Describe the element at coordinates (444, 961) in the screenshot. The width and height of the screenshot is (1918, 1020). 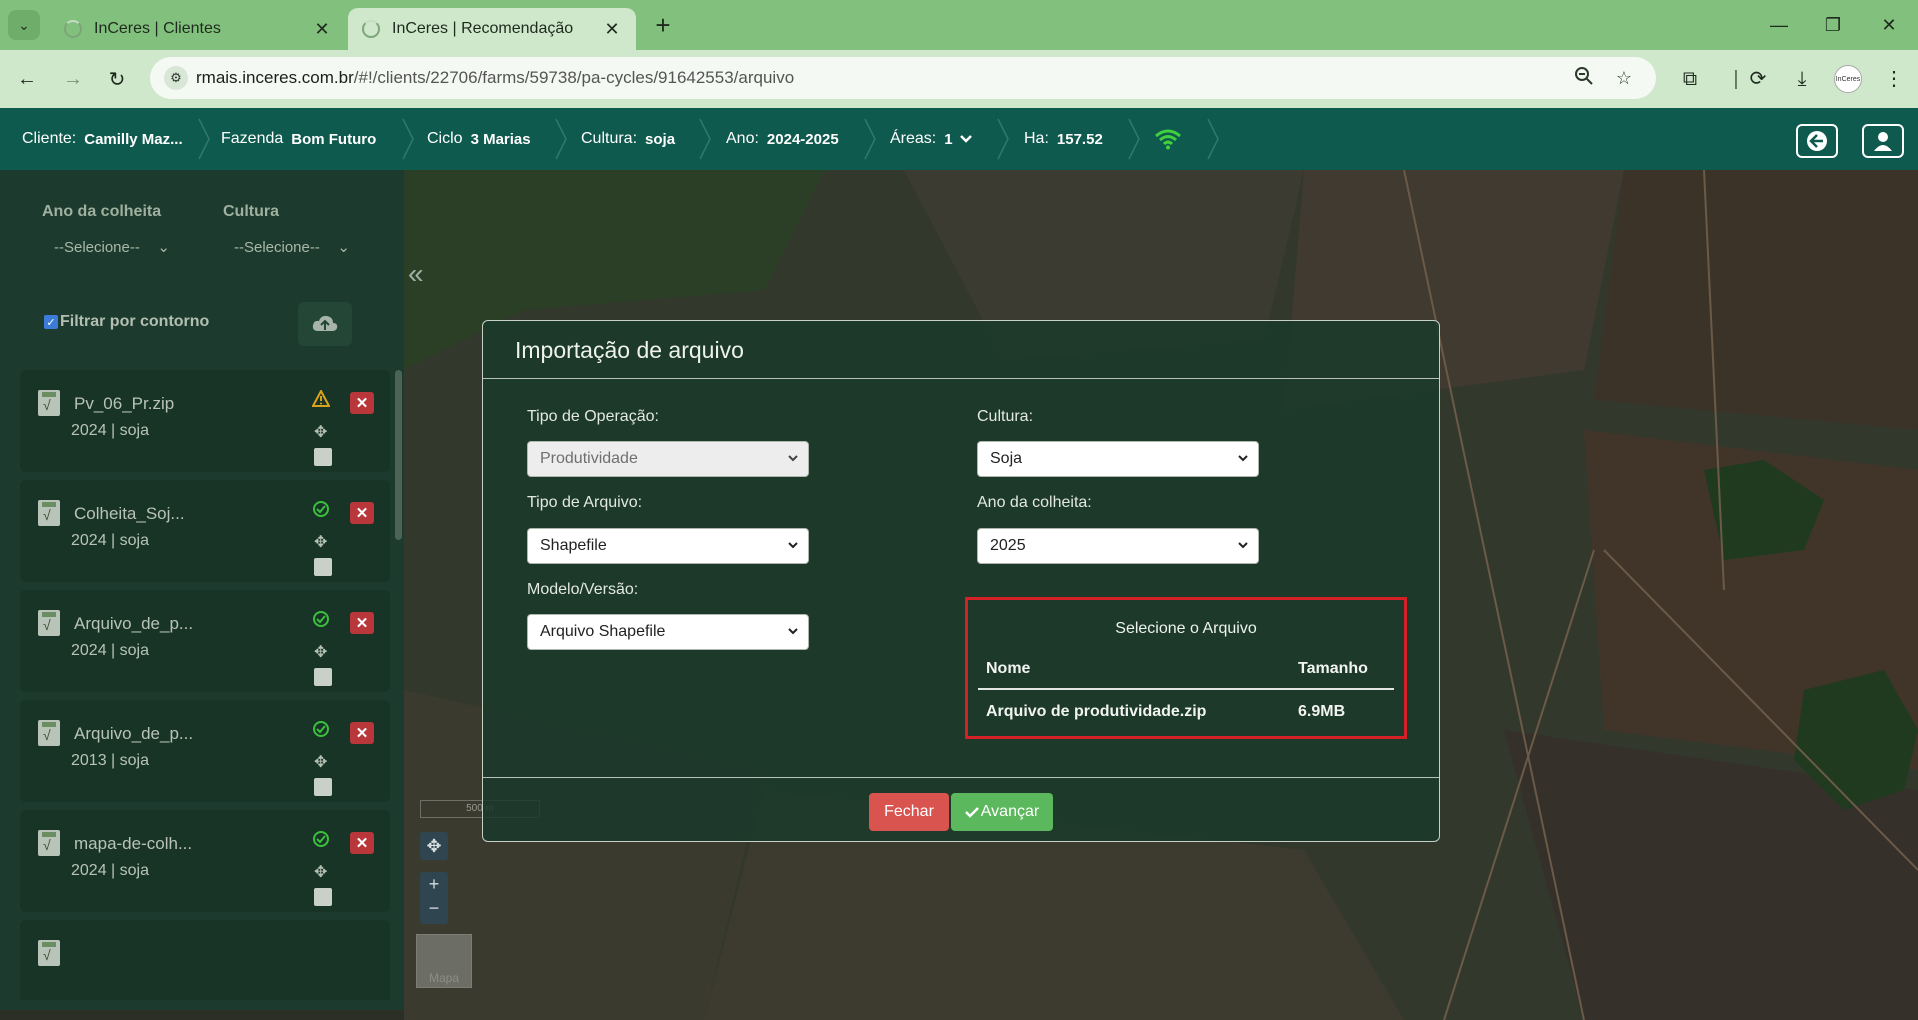
I see `basemap-toggle: Mapa` at that location.